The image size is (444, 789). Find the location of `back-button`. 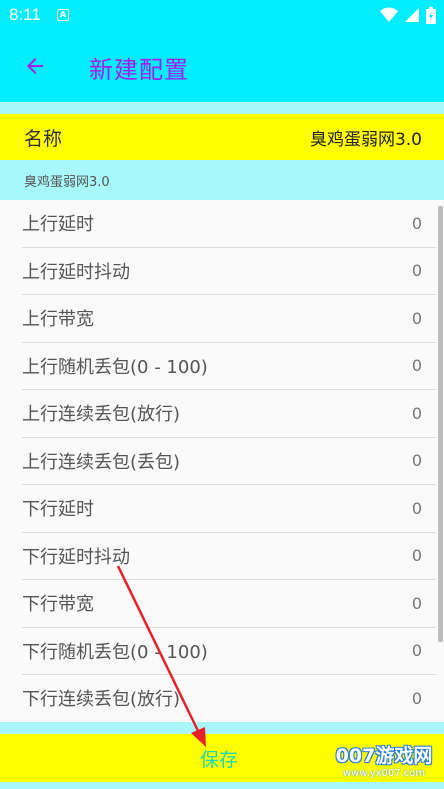

back-button is located at coordinates (35, 66).